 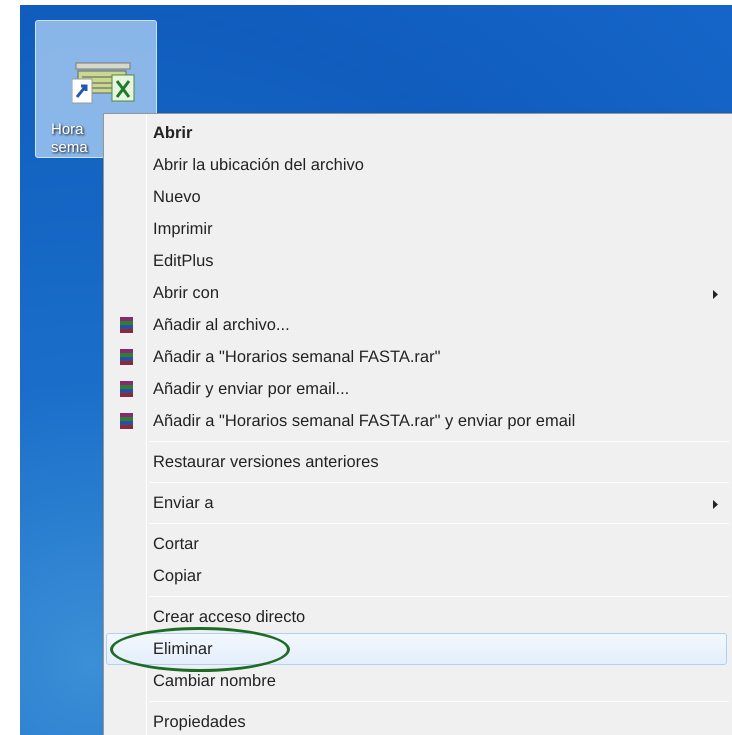 I want to click on menu-item: Abrir con, so click(x=416, y=293).